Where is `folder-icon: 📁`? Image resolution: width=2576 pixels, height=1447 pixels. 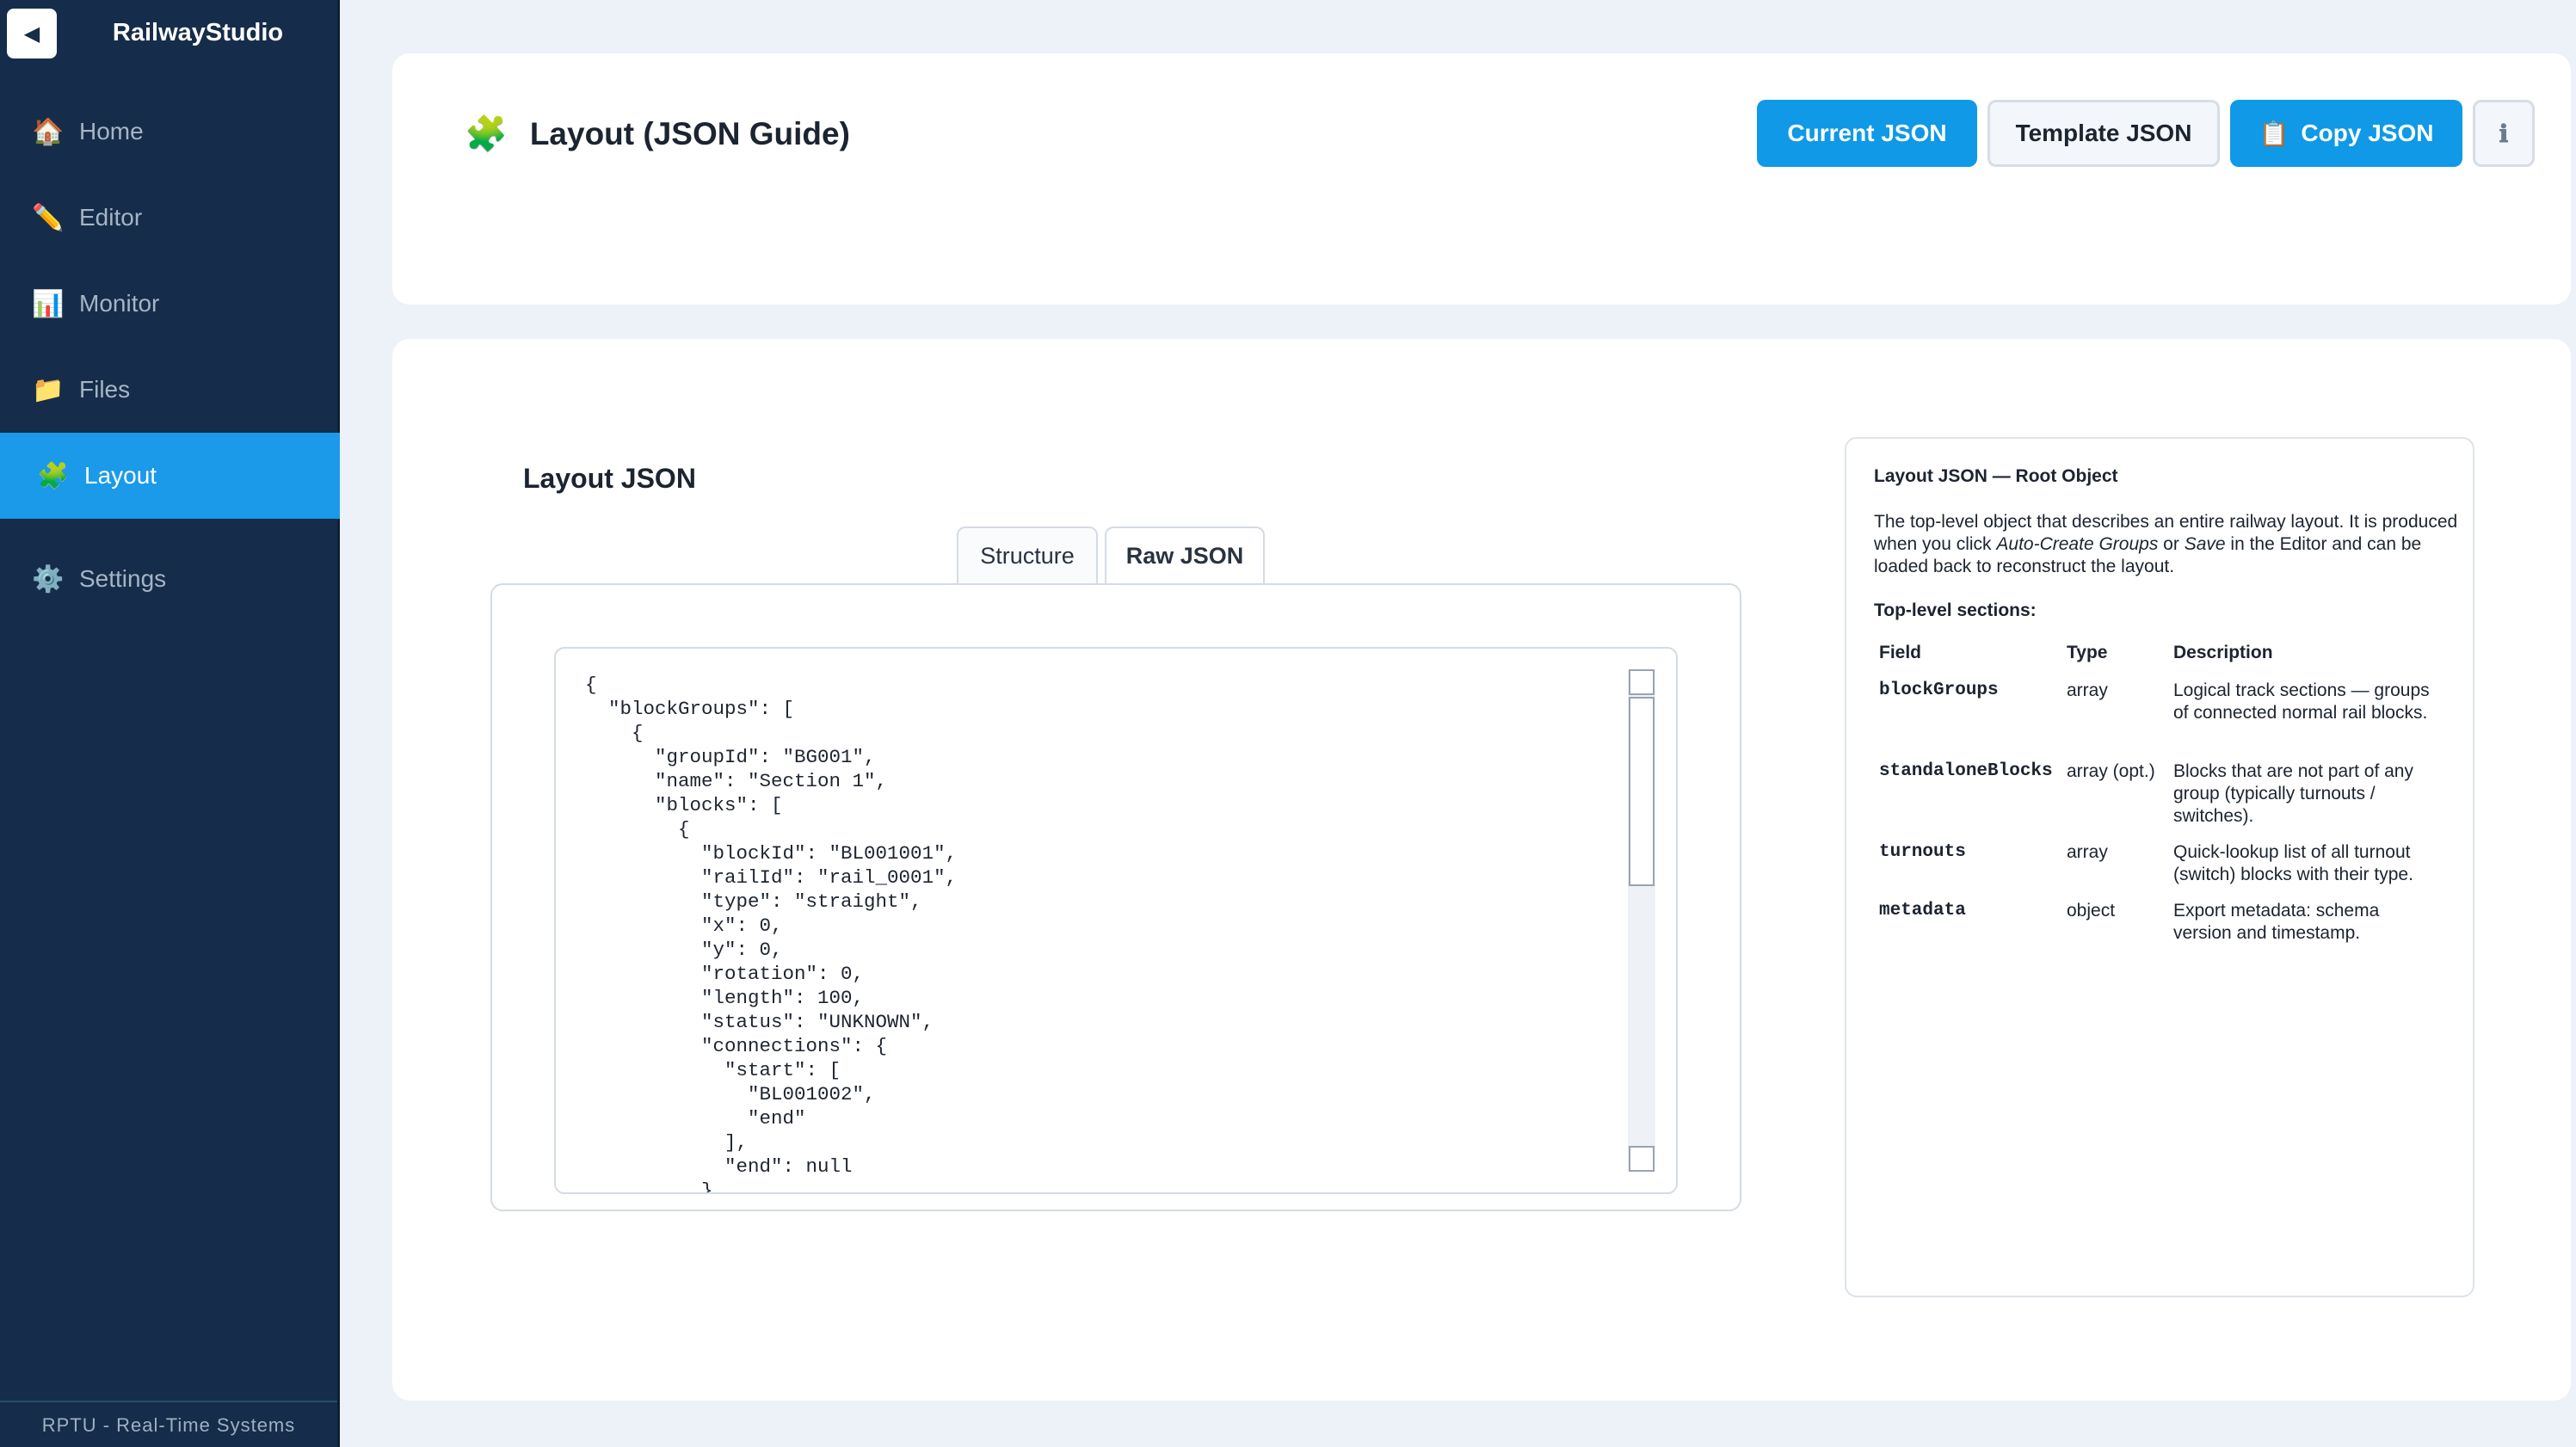 folder-icon: 📁 is located at coordinates (49, 389).